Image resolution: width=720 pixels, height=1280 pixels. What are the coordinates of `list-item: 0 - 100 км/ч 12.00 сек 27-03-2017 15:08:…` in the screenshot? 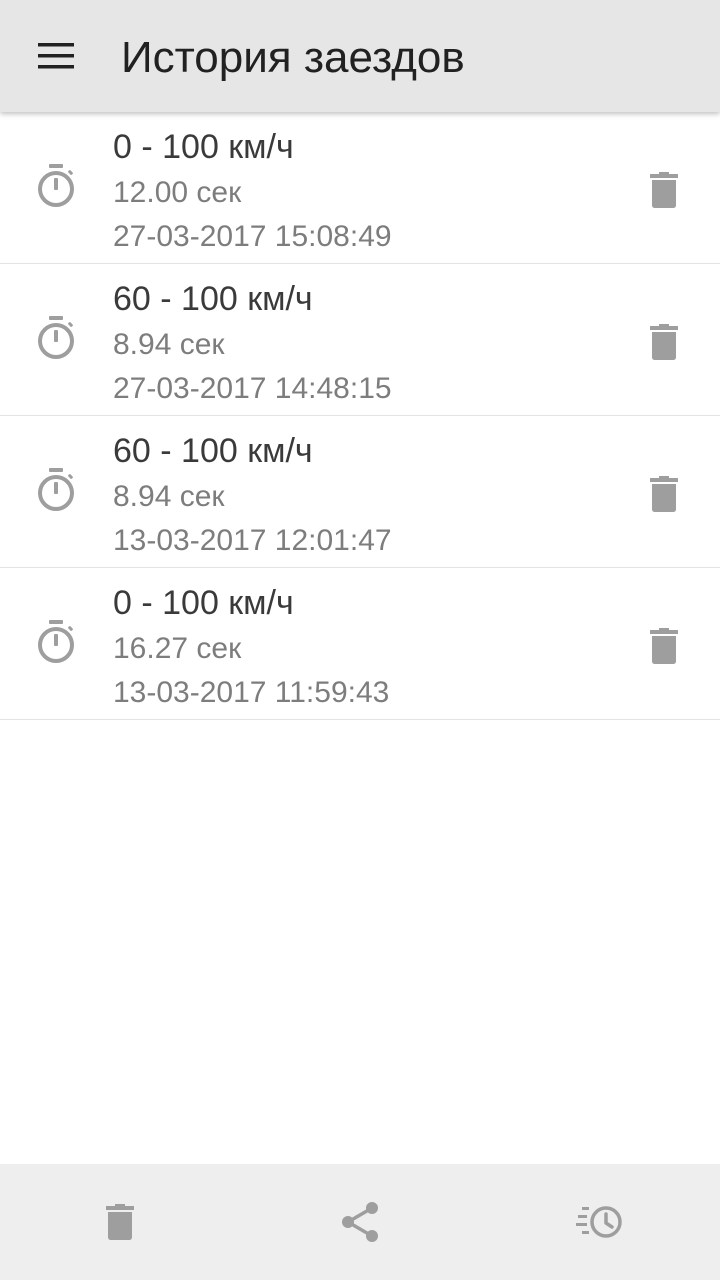 It's located at (360, 188).